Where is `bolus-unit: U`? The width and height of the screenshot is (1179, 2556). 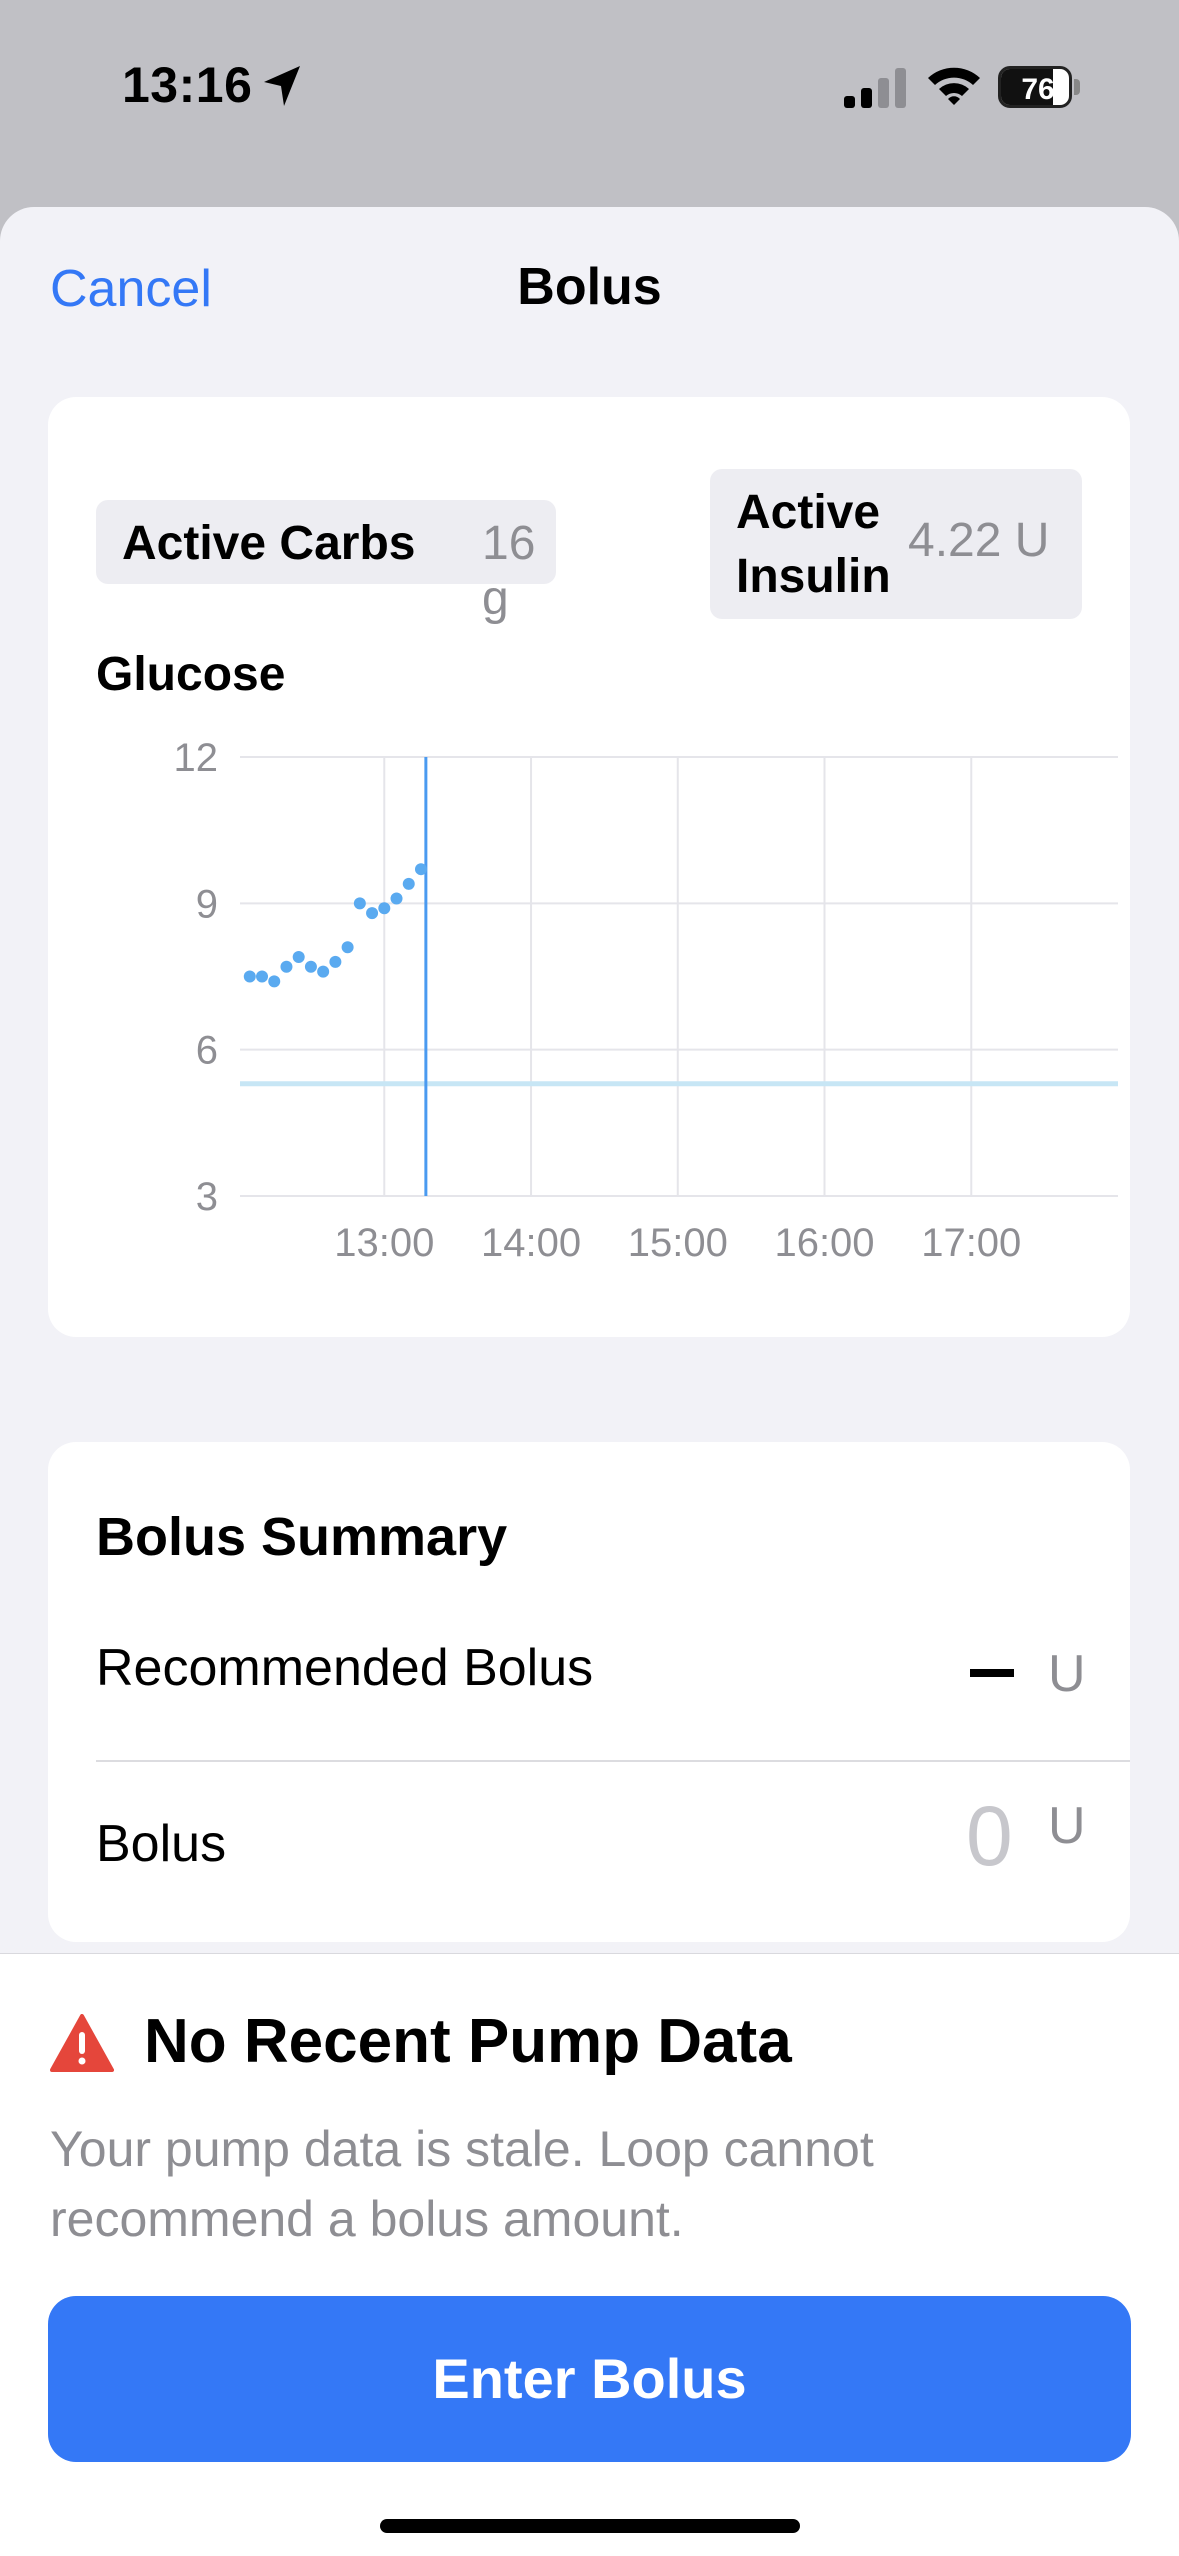 bolus-unit: U is located at coordinates (1067, 1826).